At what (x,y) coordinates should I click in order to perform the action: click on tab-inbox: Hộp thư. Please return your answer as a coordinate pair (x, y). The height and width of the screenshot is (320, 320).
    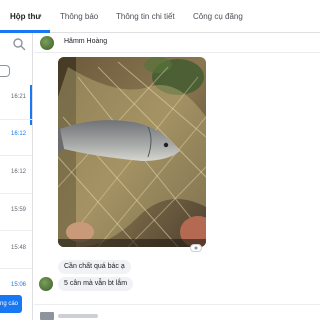
    Looking at the image, I should click on (25, 16).